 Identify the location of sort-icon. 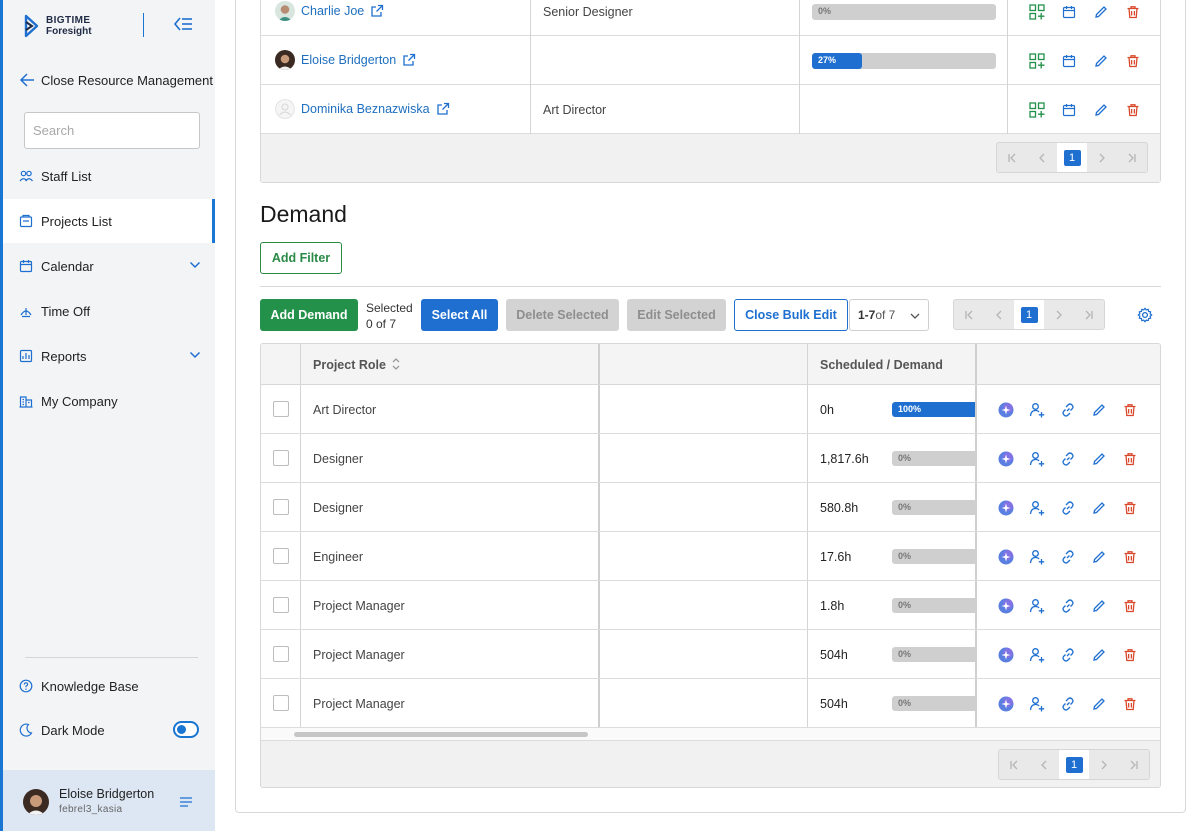
(396, 364).